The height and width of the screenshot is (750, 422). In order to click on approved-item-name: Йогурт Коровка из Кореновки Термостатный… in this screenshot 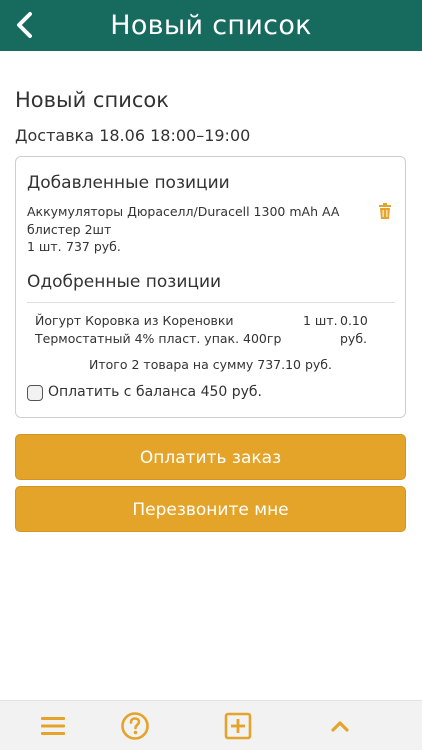, I will do `click(158, 329)`.